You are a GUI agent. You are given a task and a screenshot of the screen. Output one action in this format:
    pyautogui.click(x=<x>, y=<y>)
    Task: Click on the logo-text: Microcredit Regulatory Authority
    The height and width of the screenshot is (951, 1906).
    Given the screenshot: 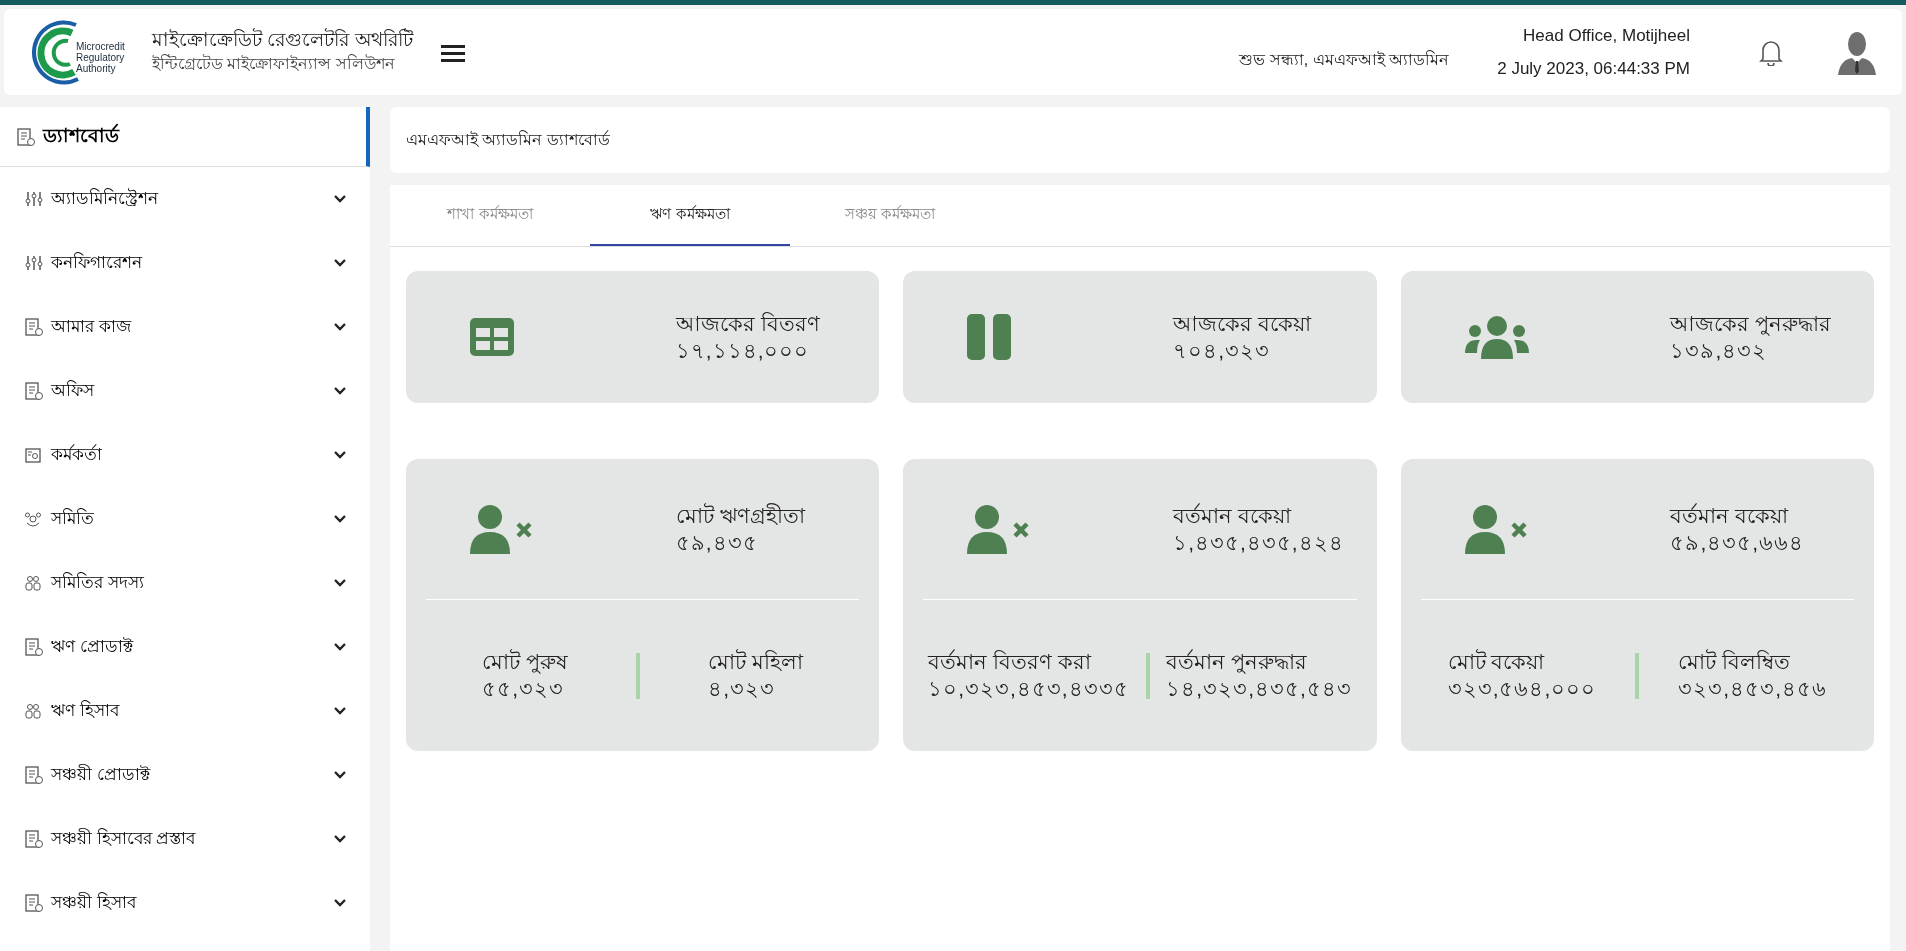 What is the action you would take?
    pyautogui.click(x=100, y=57)
    